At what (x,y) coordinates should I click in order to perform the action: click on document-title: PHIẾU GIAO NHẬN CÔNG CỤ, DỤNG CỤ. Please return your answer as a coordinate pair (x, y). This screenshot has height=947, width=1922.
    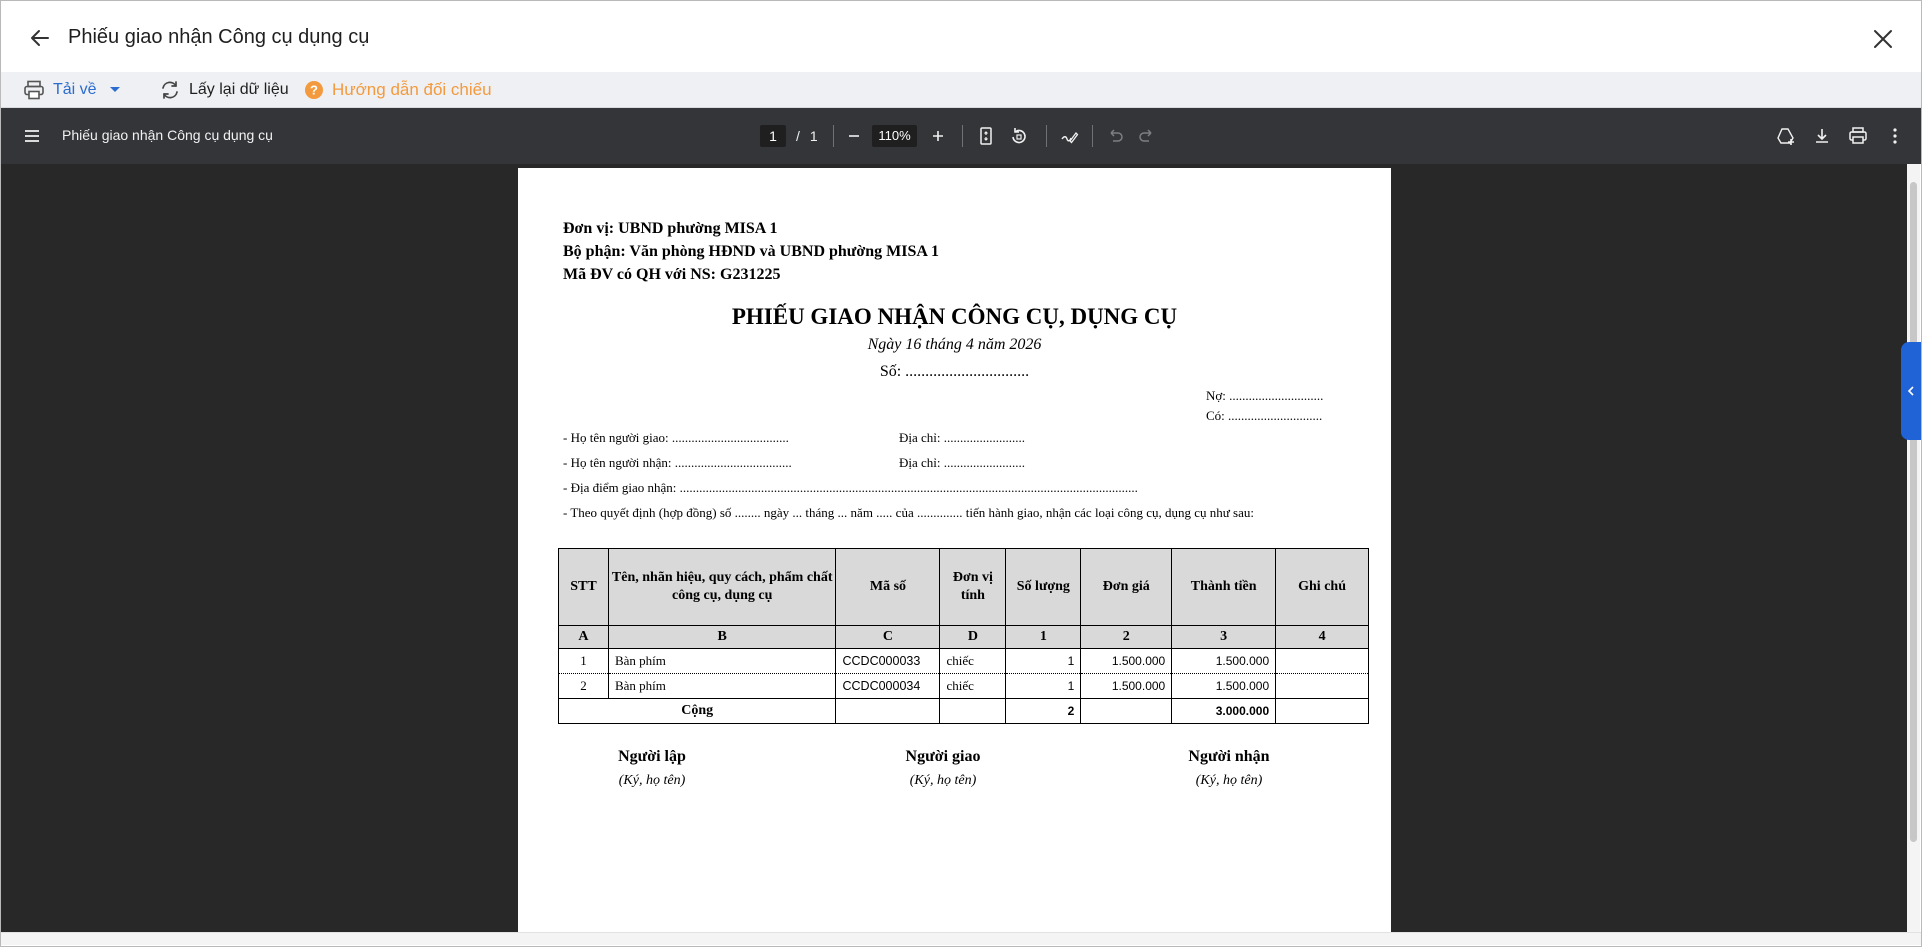
    Looking at the image, I should click on (954, 316).